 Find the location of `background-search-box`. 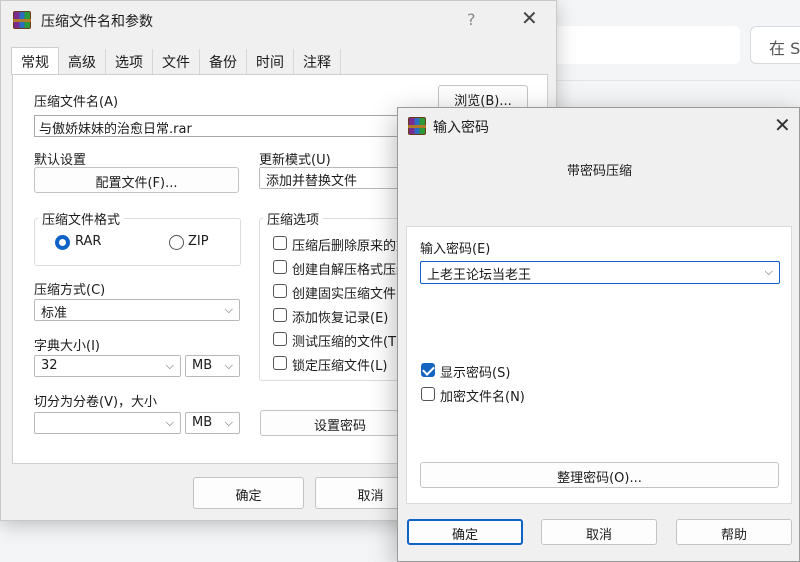

background-search-box is located at coordinates (644, 45).